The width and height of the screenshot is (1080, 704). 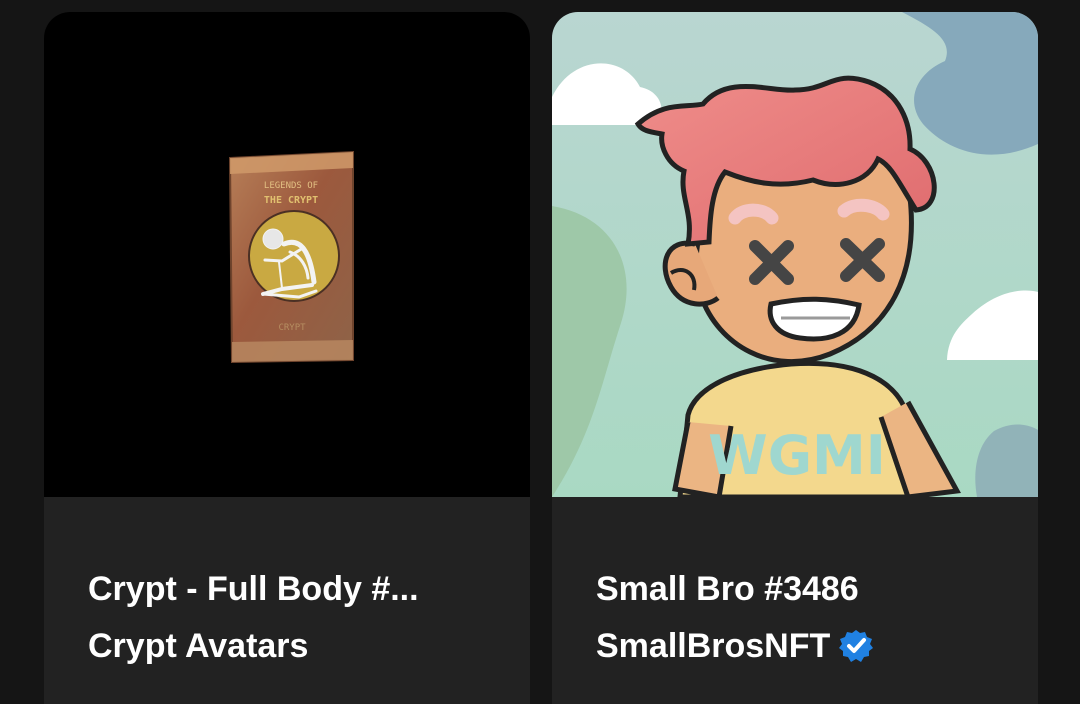 What do you see at coordinates (727, 589) in the screenshot?
I see `nft-title: Small Bro #3486` at bounding box center [727, 589].